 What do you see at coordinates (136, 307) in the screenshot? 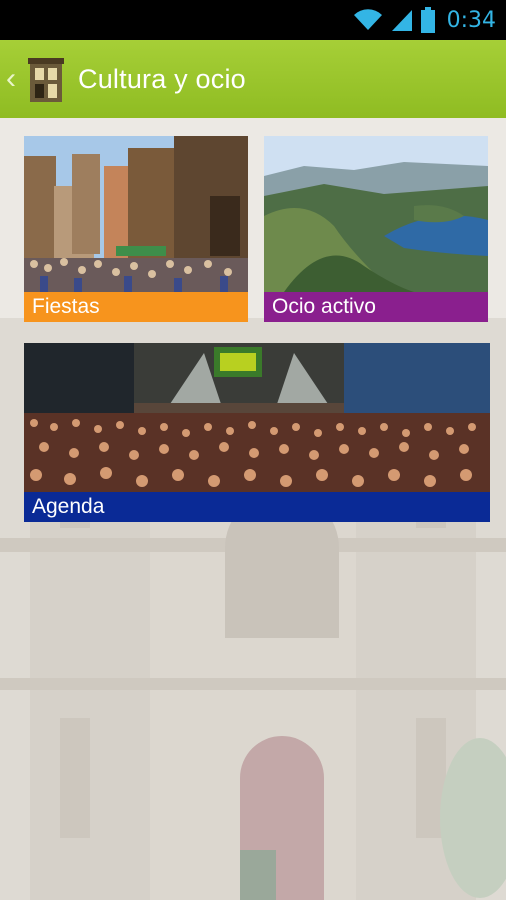
I see `tile-label: Fiestas` at bounding box center [136, 307].